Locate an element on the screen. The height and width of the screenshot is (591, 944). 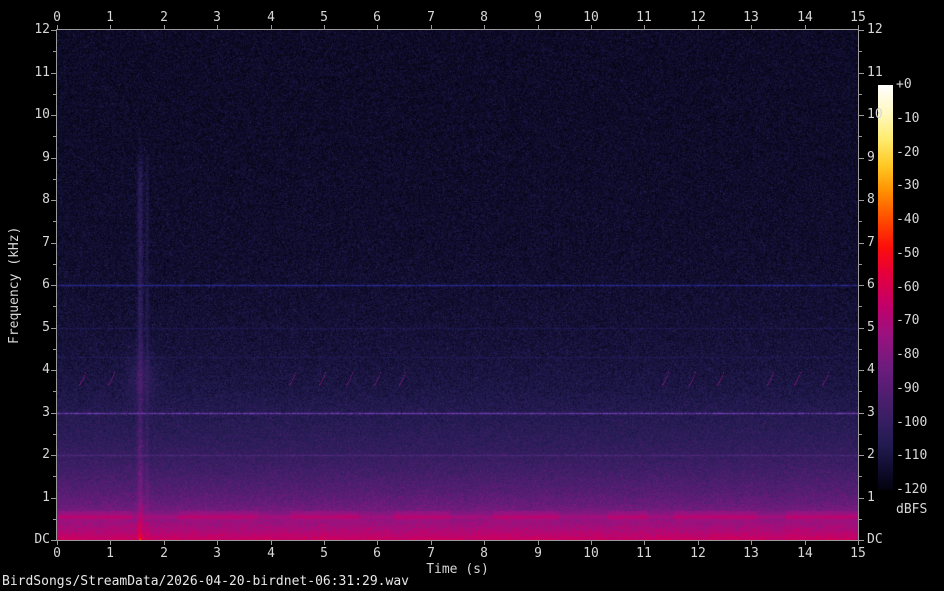
colorbar-tick-label: -30 is located at coordinates (908, 186).